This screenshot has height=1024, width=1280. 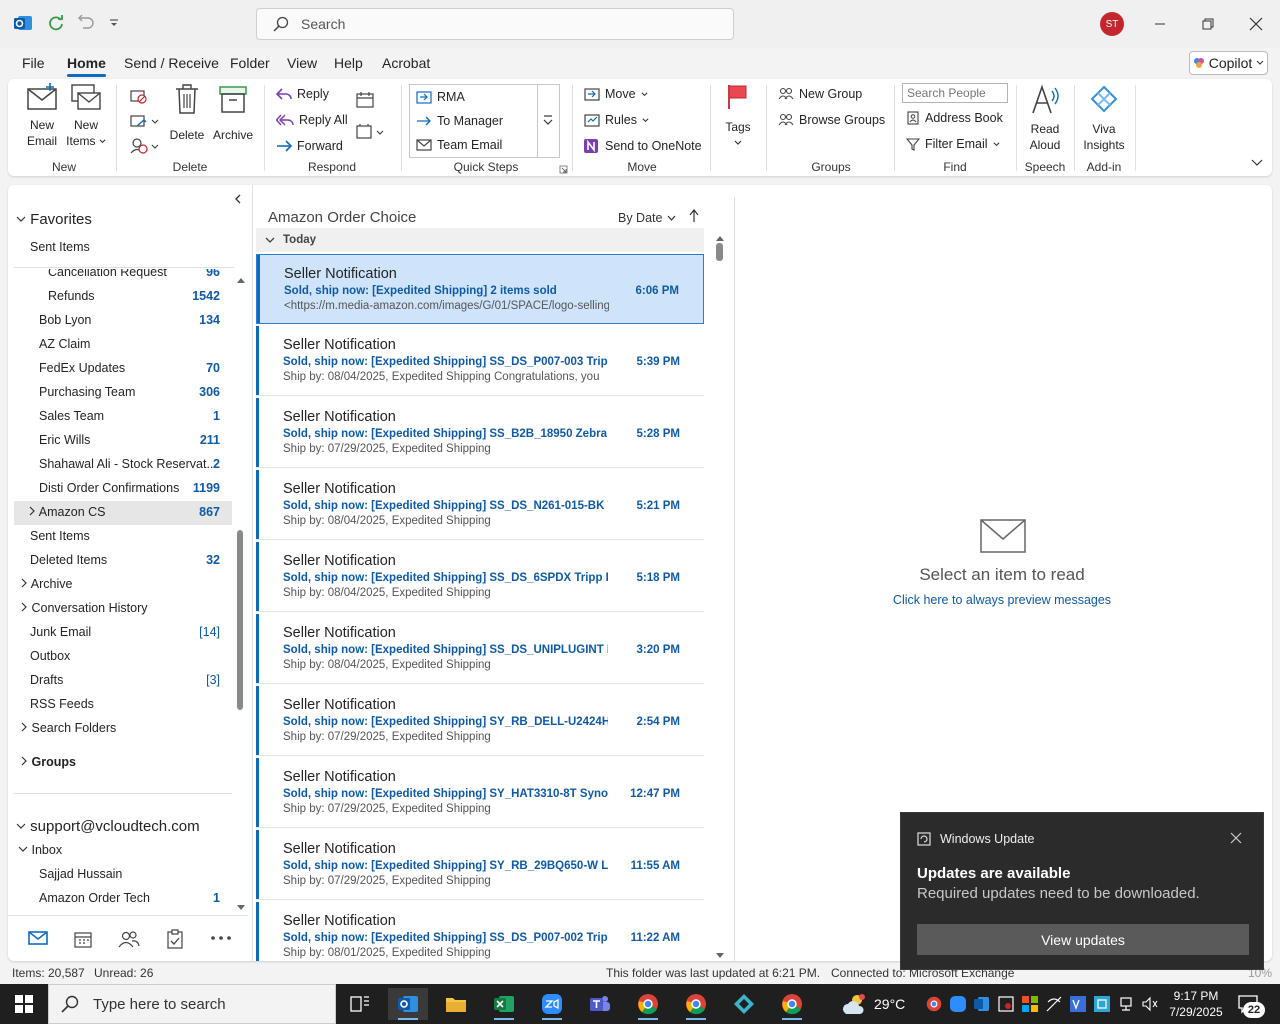 I want to click on mail-icon, so click(x=38, y=939).